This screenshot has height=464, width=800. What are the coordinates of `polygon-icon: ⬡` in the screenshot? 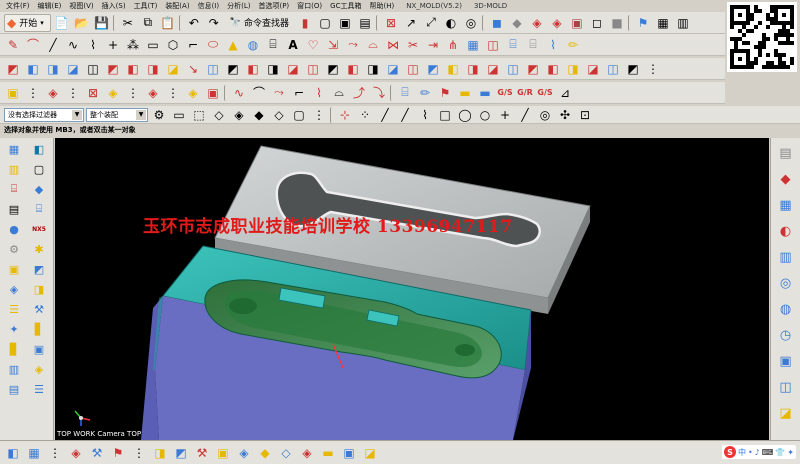 It's located at (173, 45).